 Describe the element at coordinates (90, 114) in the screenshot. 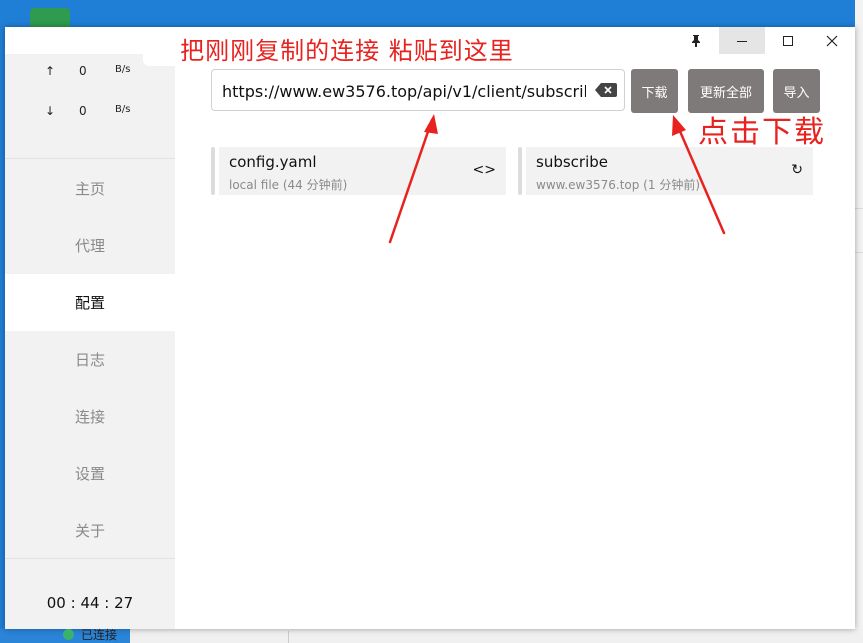

I see `download-speed: ↓ 0 B/s` at that location.